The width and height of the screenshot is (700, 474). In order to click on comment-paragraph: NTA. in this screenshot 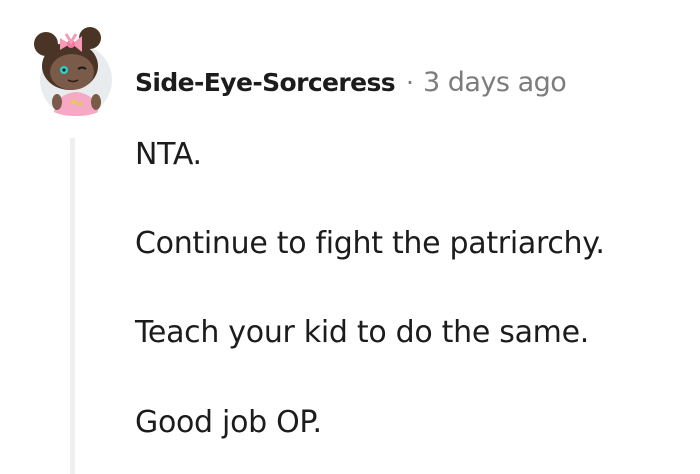, I will do `click(168, 154)`.